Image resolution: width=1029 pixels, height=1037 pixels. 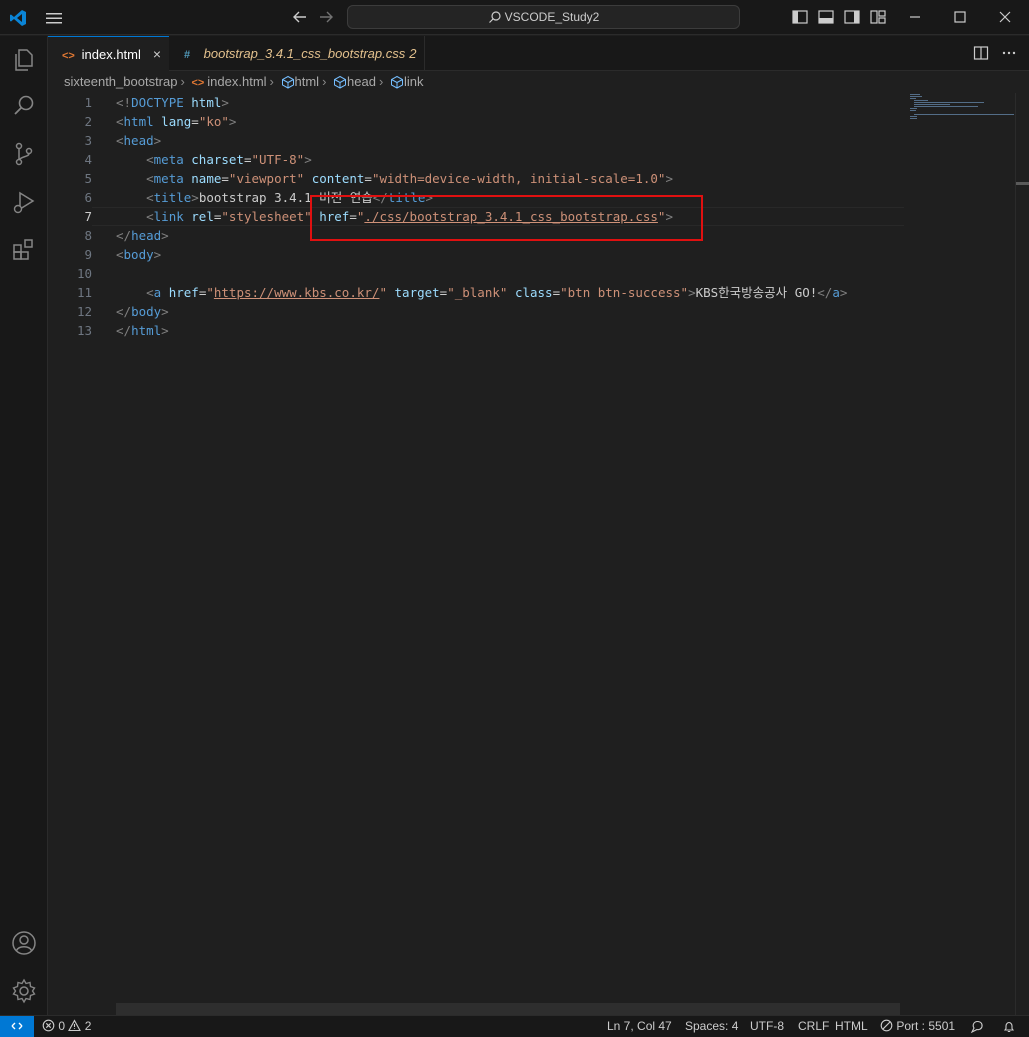 What do you see at coordinates (960, 17) in the screenshot?
I see `maximize-icon` at bounding box center [960, 17].